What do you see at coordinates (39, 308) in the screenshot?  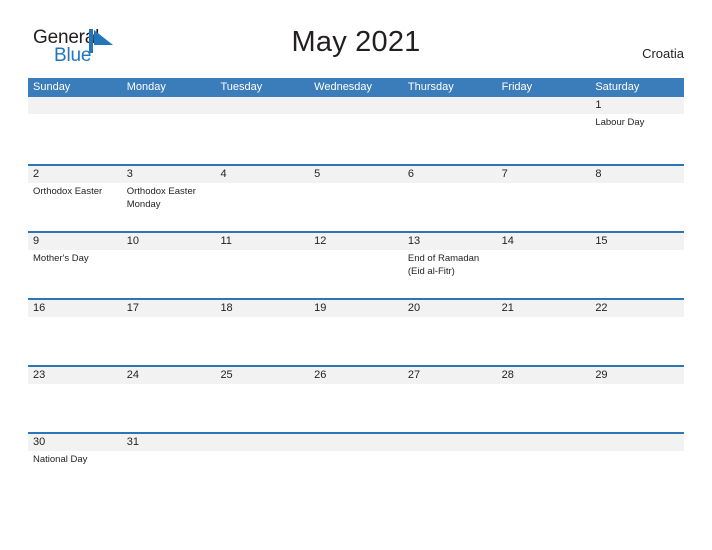 I see `day-number: 16` at bounding box center [39, 308].